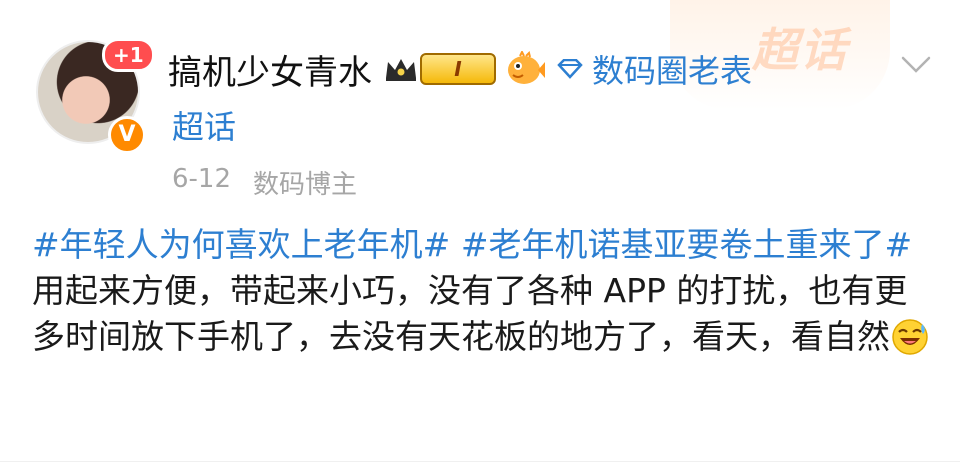 The image size is (960, 462). Describe the element at coordinates (128, 55) in the screenshot. I see `notification-badge: +1` at that location.